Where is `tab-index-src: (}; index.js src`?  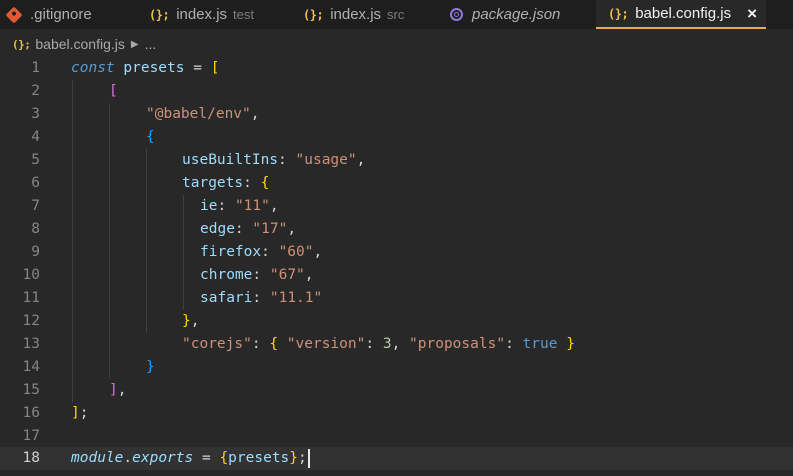
tab-index-src: (}; index.js src is located at coordinates (353, 14).